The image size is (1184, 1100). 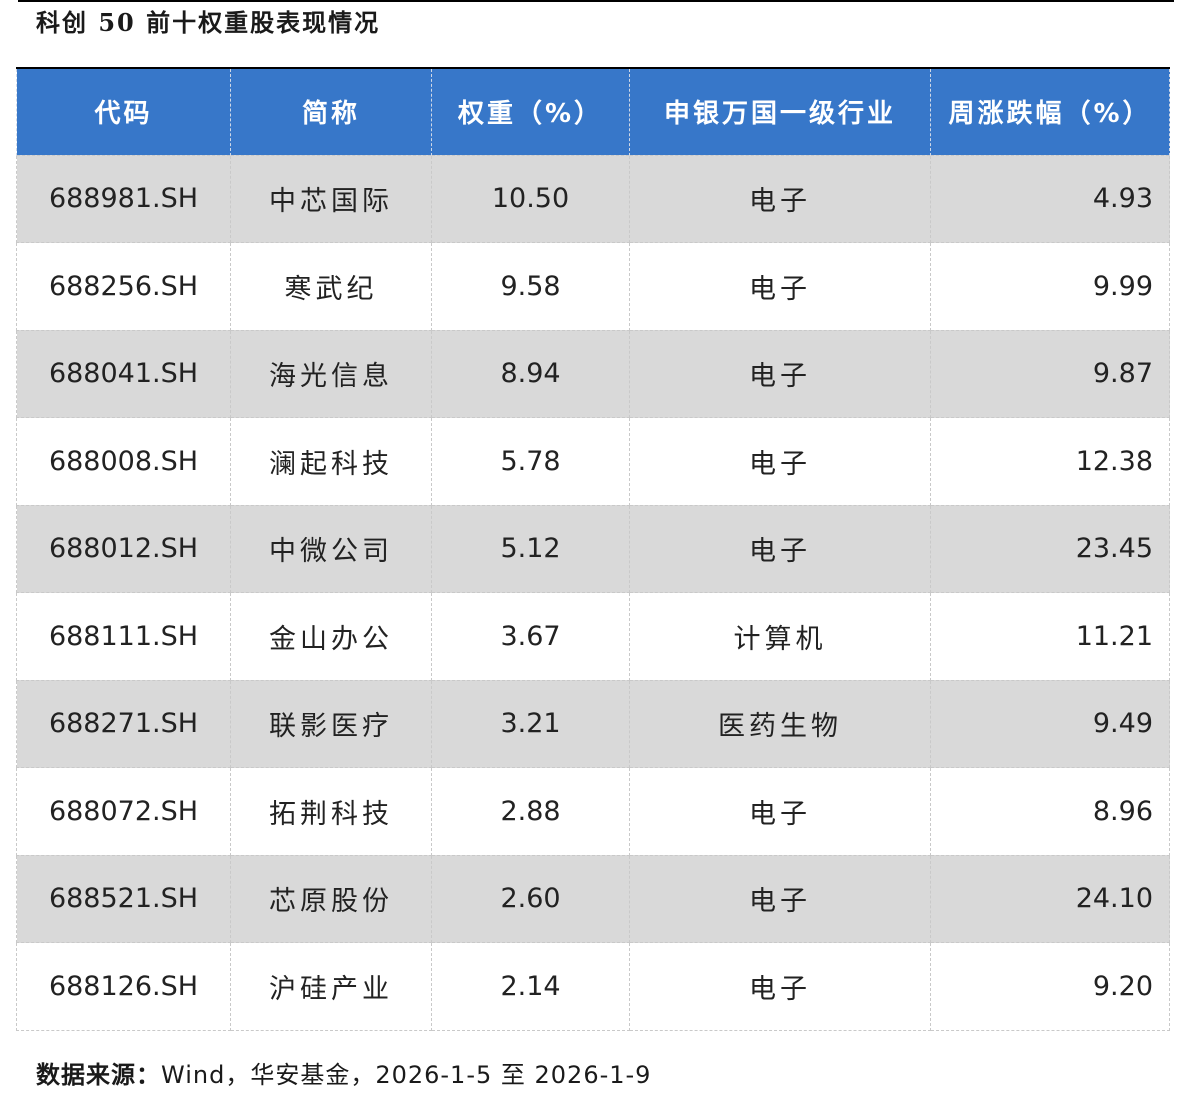 I want to click on cell-change: 9.99, so click(x=1050, y=286).